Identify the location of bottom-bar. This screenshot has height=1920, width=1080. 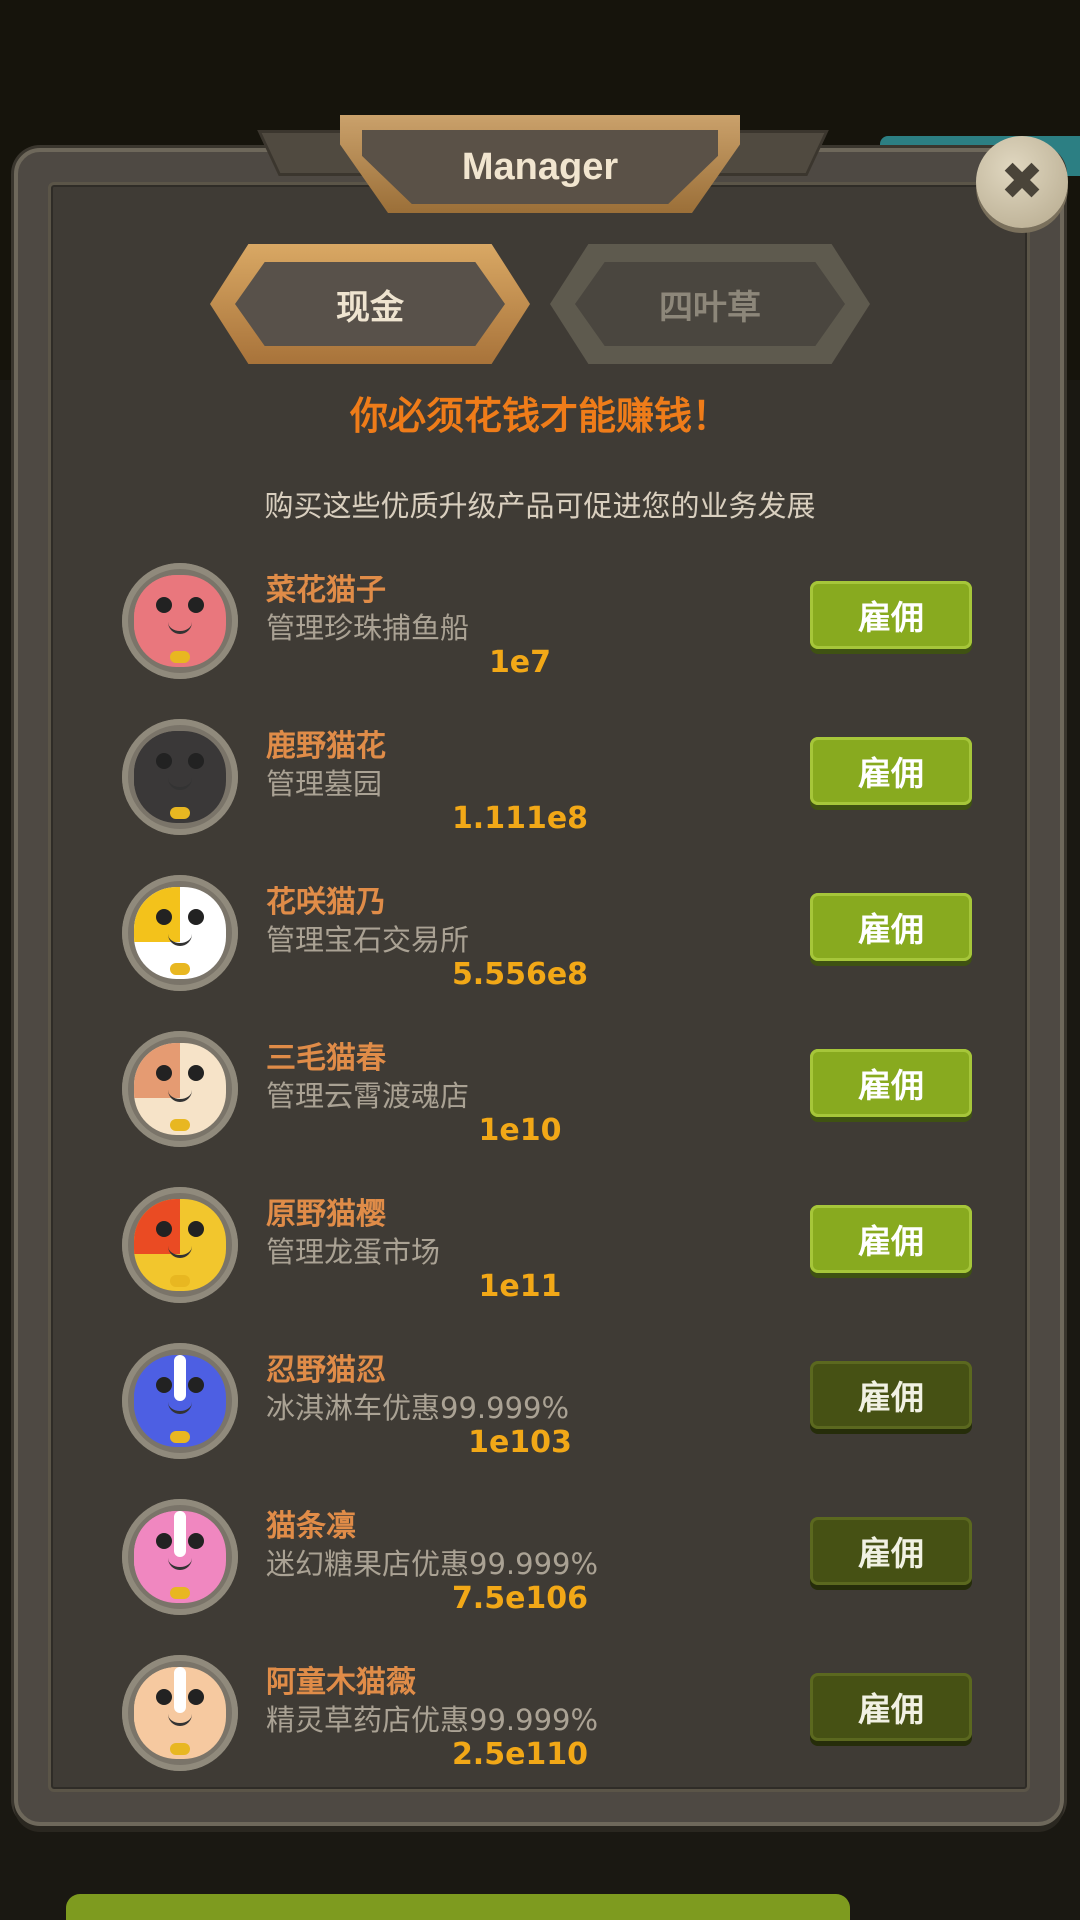
(458, 1907).